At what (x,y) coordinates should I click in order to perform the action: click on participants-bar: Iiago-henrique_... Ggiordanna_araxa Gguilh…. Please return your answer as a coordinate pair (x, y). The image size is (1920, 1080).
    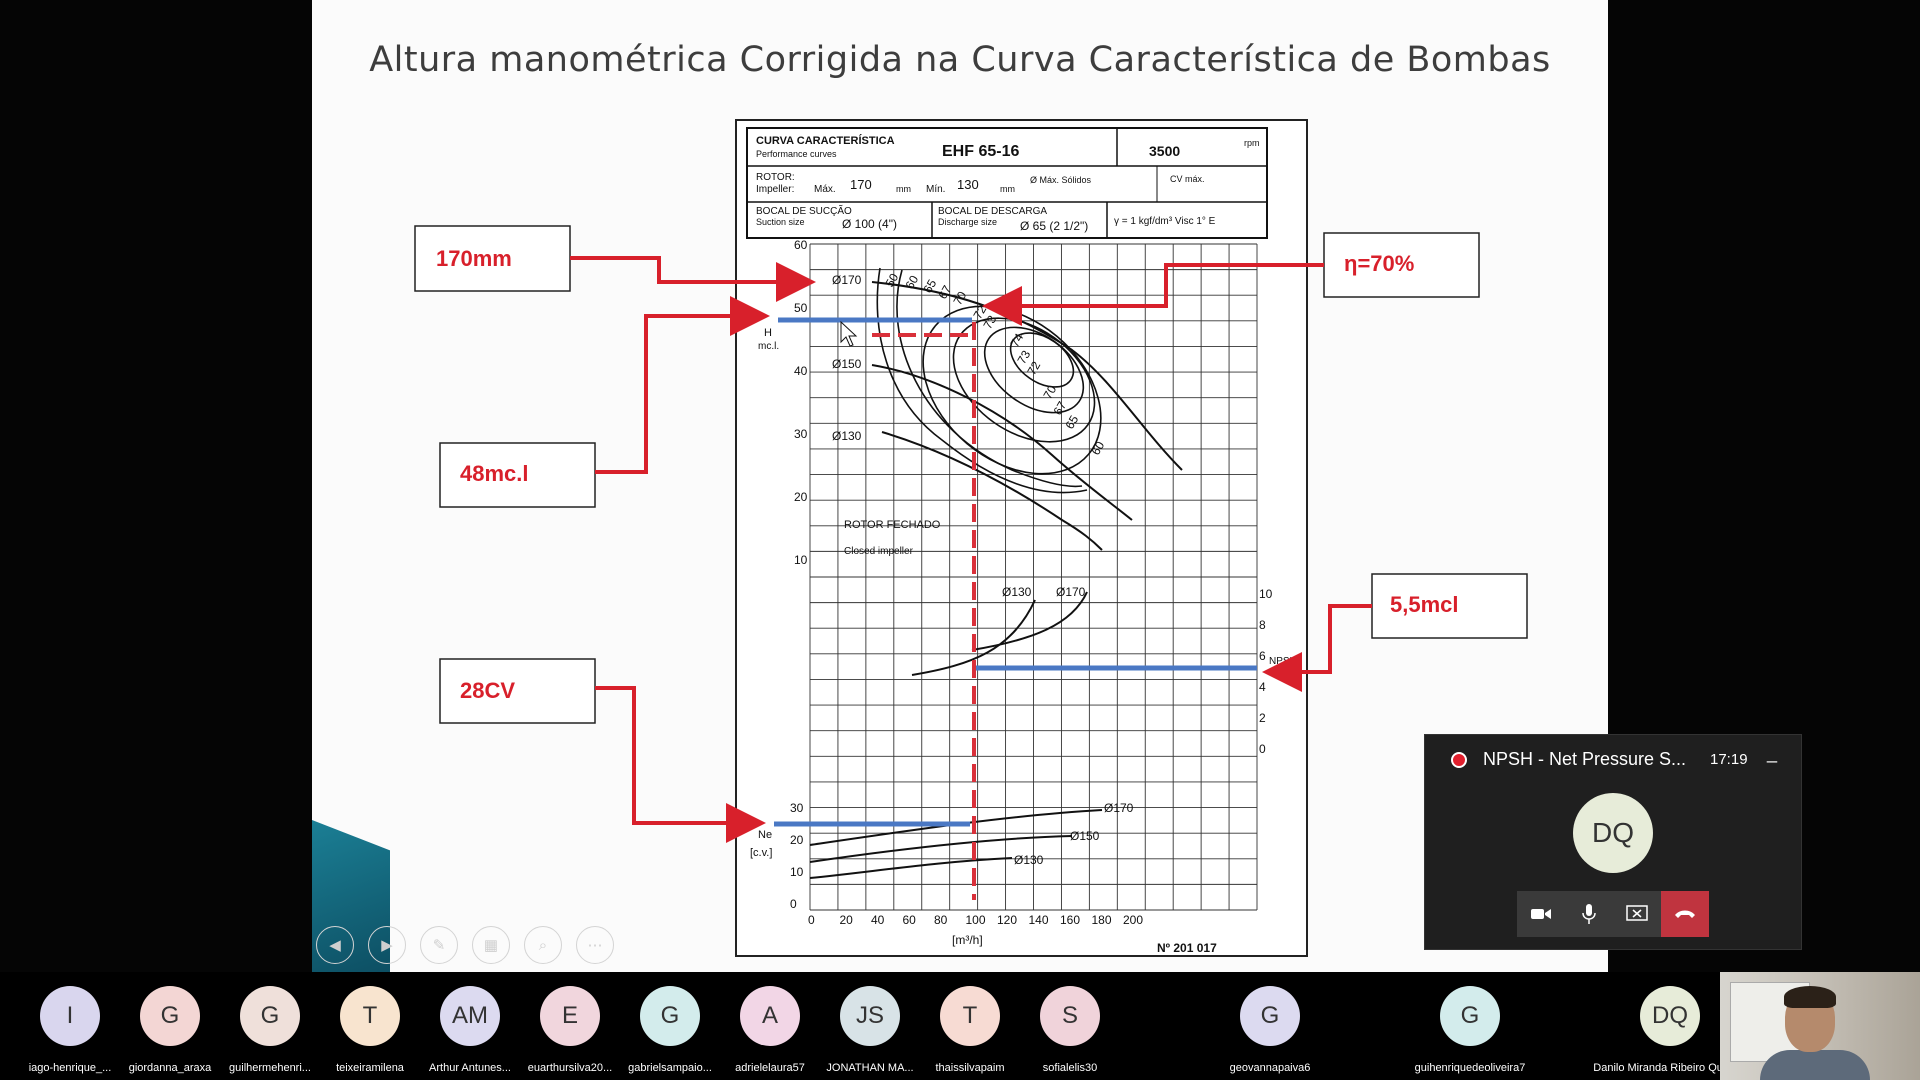
    Looking at the image, I should click on (873, 1026).